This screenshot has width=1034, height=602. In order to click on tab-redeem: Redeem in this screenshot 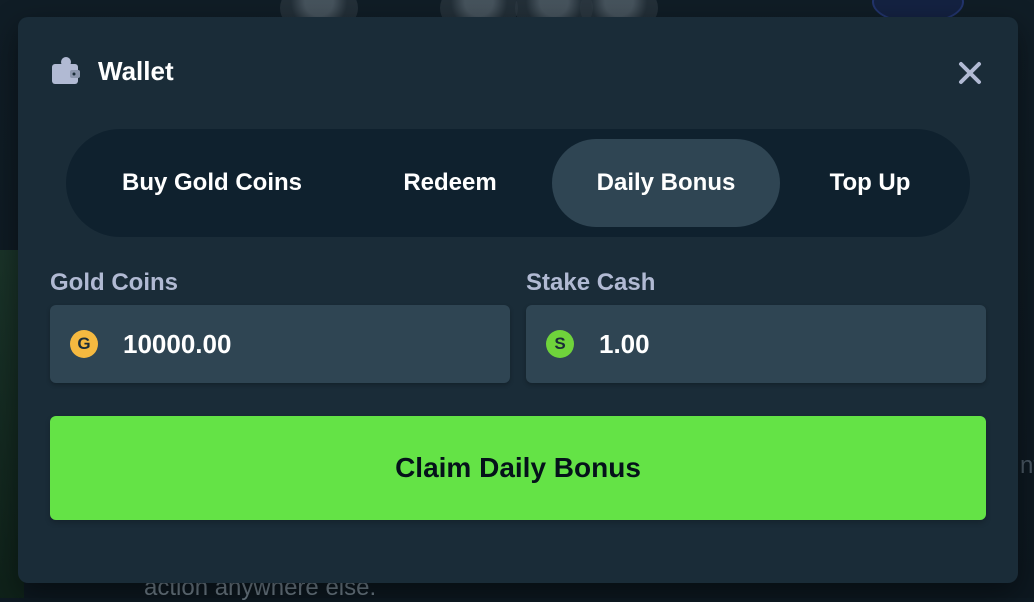, I will do `click(450, 183)`.